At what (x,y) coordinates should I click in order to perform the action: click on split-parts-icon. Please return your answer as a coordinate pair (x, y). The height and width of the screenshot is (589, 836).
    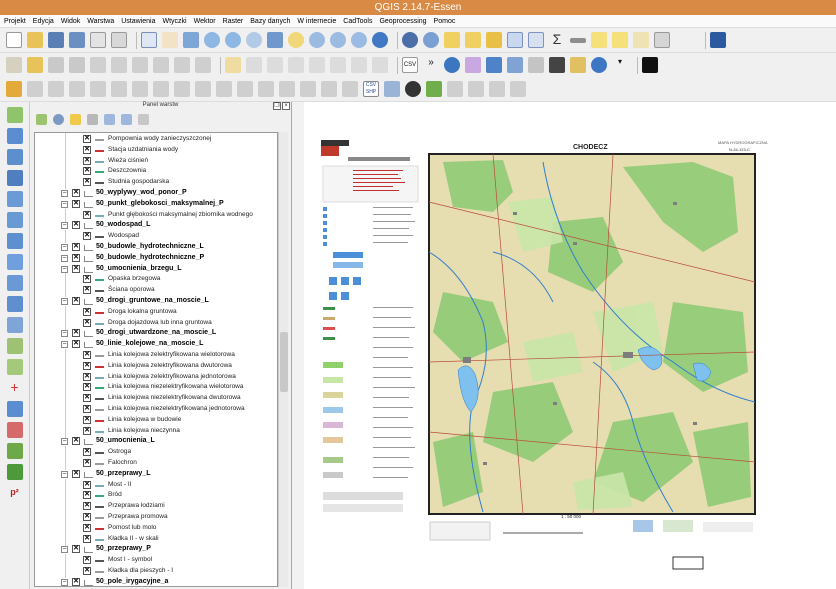
    Looking at the image, I should click on (287, 89).